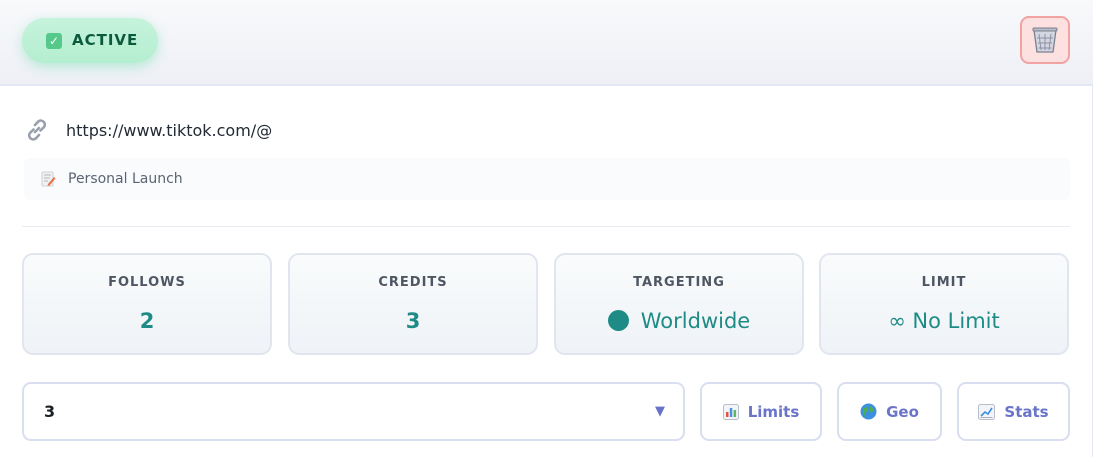  I want to click on limits-button: Limits, so click(761, 411).